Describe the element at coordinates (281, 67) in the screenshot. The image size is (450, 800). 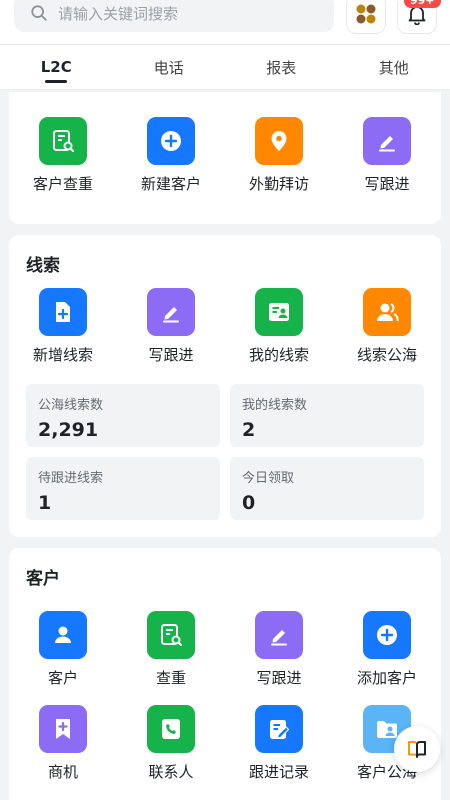
I see `tab-reports: 报表` at that location.